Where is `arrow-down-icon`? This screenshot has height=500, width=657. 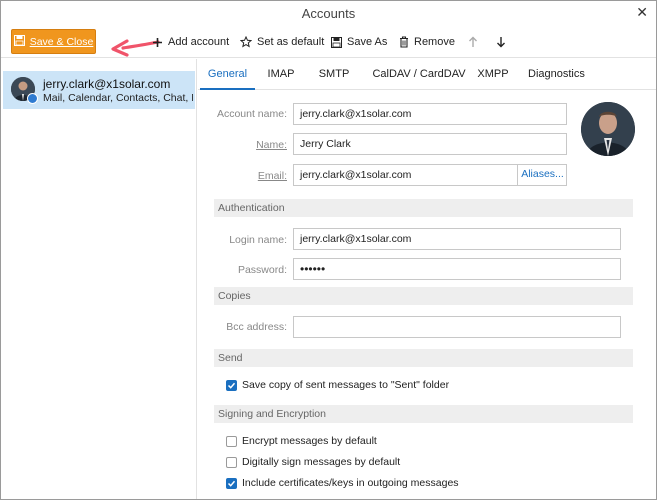
arrow-down-icon is located at coordinates (501, 42).